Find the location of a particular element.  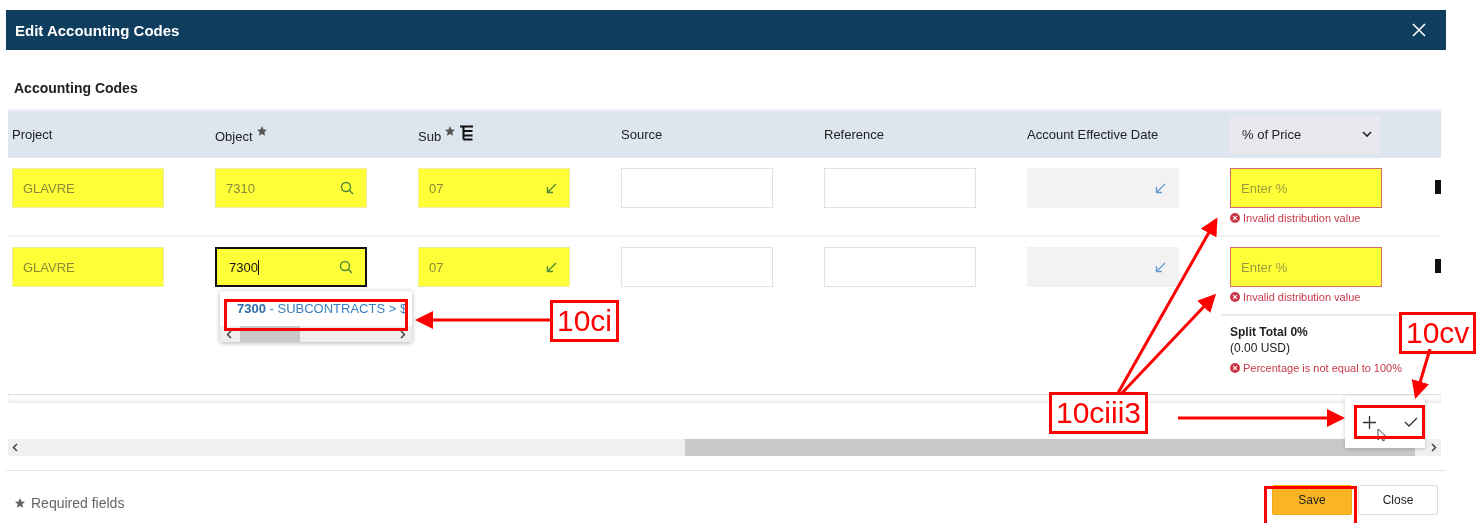

horizontal-scrollbar is located at coordinates (724, 447).